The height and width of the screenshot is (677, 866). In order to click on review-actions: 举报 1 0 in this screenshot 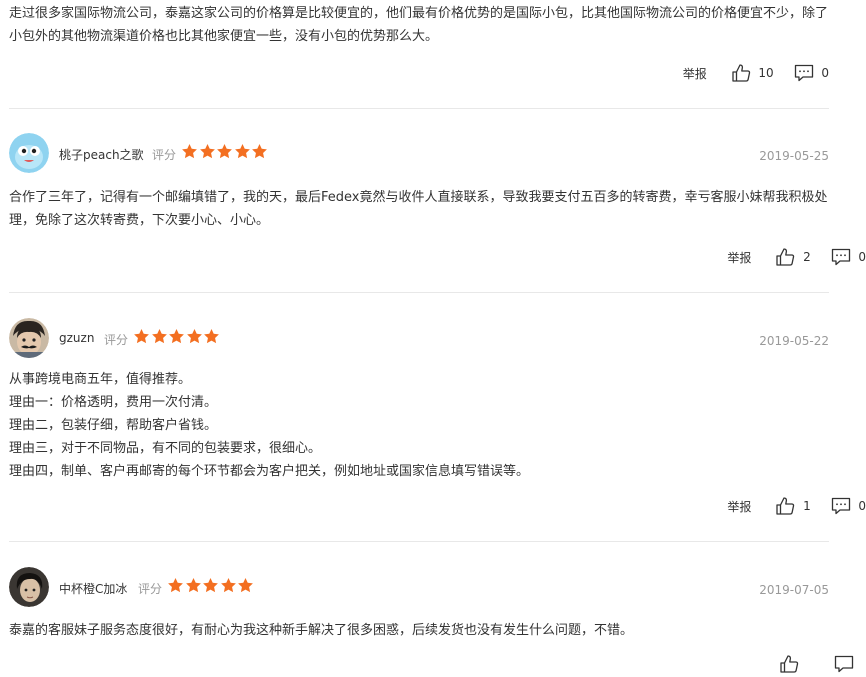, I will do `click(796, 507)`.